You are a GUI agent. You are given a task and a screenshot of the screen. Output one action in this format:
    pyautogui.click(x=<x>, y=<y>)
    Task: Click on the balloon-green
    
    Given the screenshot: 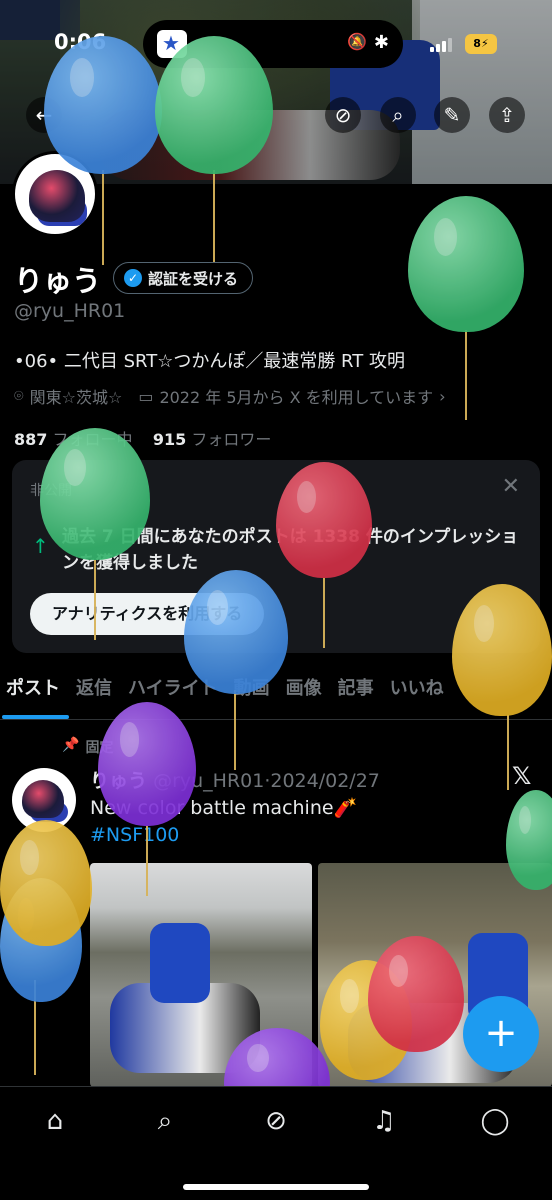 What is the action you would take?
    pyautogui.click(x=466, y=264)
    